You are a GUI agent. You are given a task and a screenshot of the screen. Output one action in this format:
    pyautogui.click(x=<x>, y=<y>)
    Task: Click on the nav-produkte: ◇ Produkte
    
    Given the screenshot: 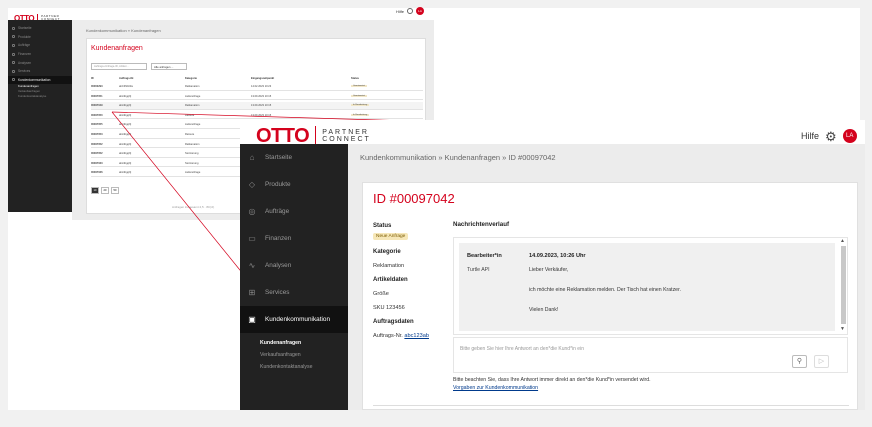 What is the action you would take?
    pyautogui.click(x=294, y=184)
    